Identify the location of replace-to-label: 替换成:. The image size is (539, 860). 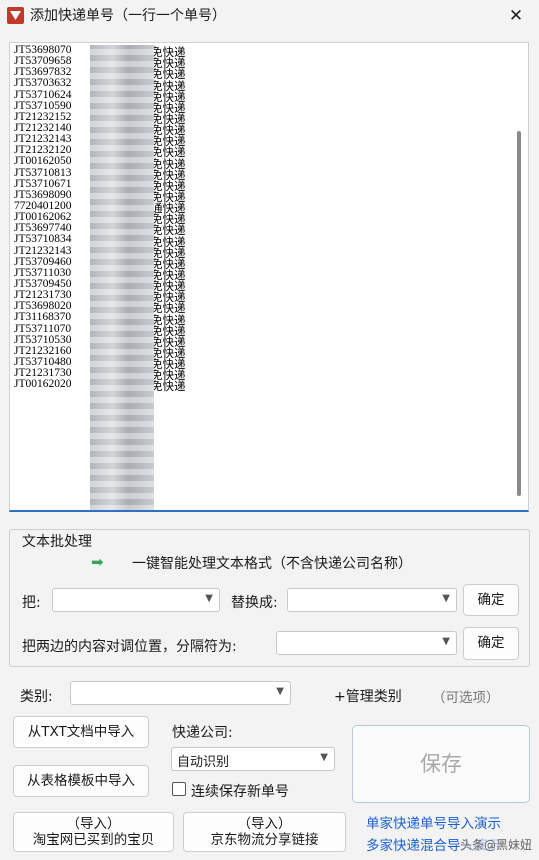
(254, 603).